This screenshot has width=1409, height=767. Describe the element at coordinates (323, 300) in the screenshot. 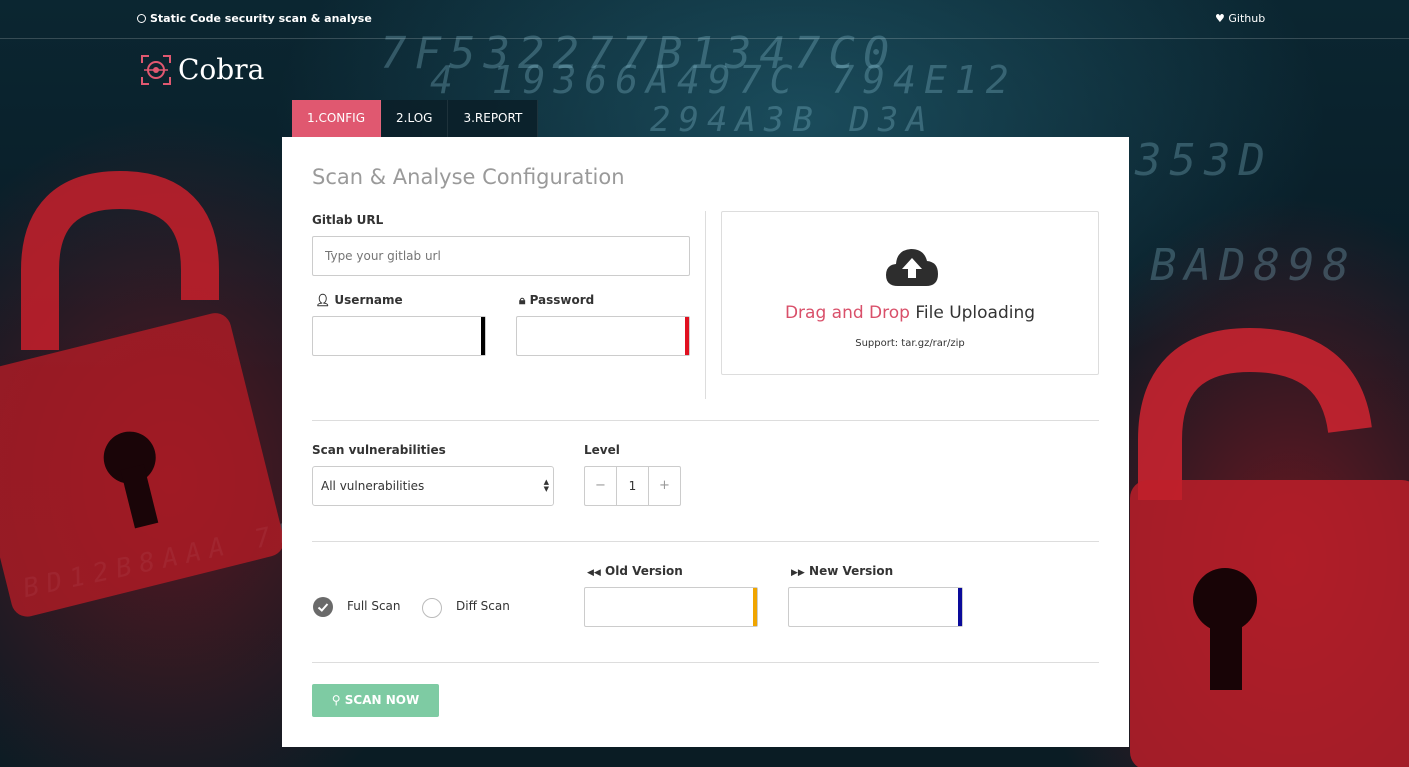

I see `user-icon: 👤︎` at that location.